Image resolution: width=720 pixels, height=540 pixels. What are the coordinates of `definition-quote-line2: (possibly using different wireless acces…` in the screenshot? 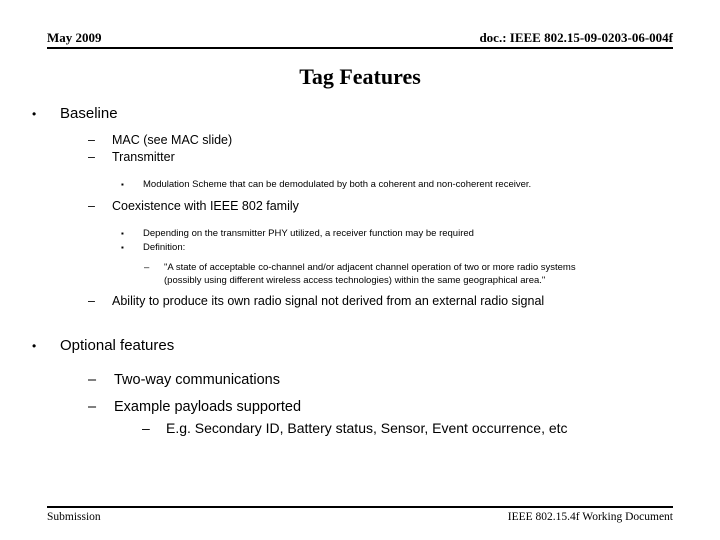 It's located at (355, 280).